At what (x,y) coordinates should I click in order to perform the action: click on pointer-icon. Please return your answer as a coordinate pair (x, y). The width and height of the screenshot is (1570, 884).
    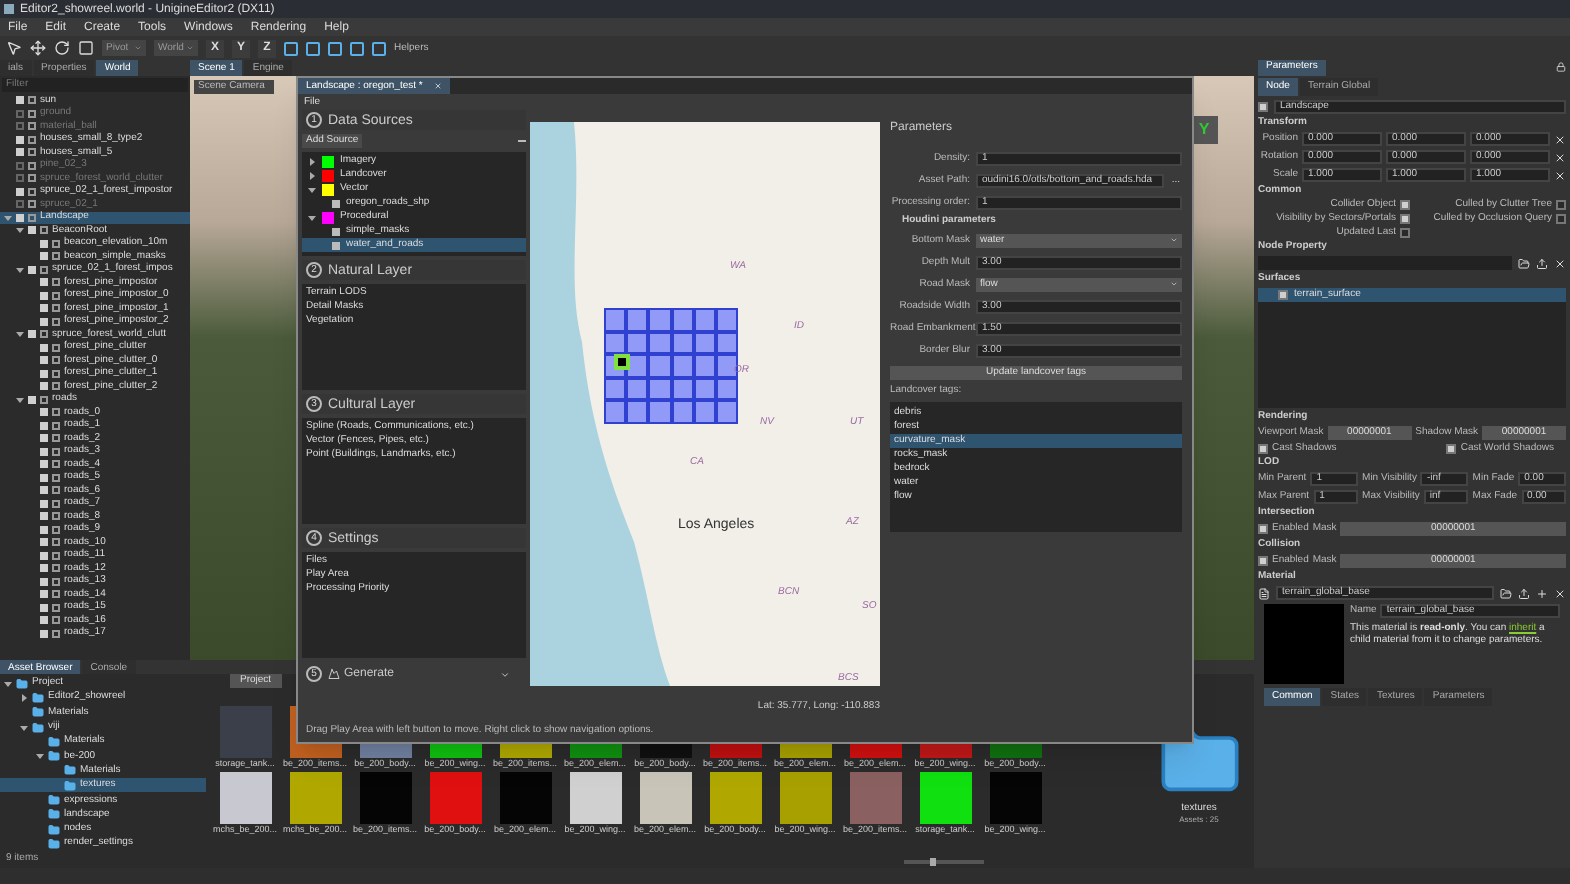
    Looking at the image, I should click on (14, 48).